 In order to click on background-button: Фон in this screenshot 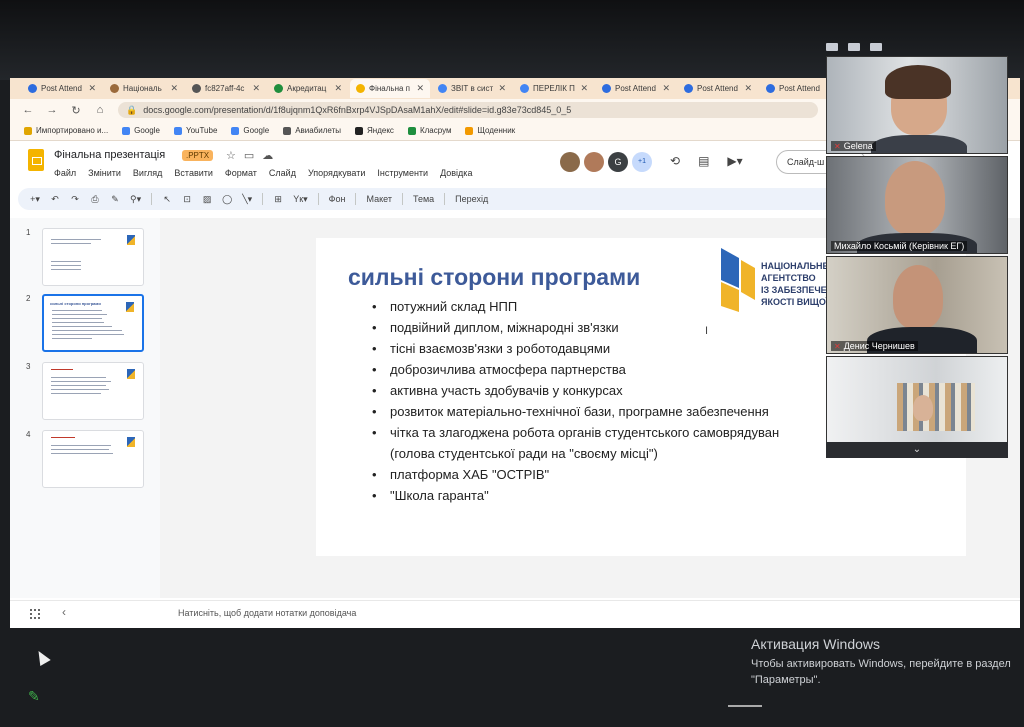, I will do `click(337, 199)`.